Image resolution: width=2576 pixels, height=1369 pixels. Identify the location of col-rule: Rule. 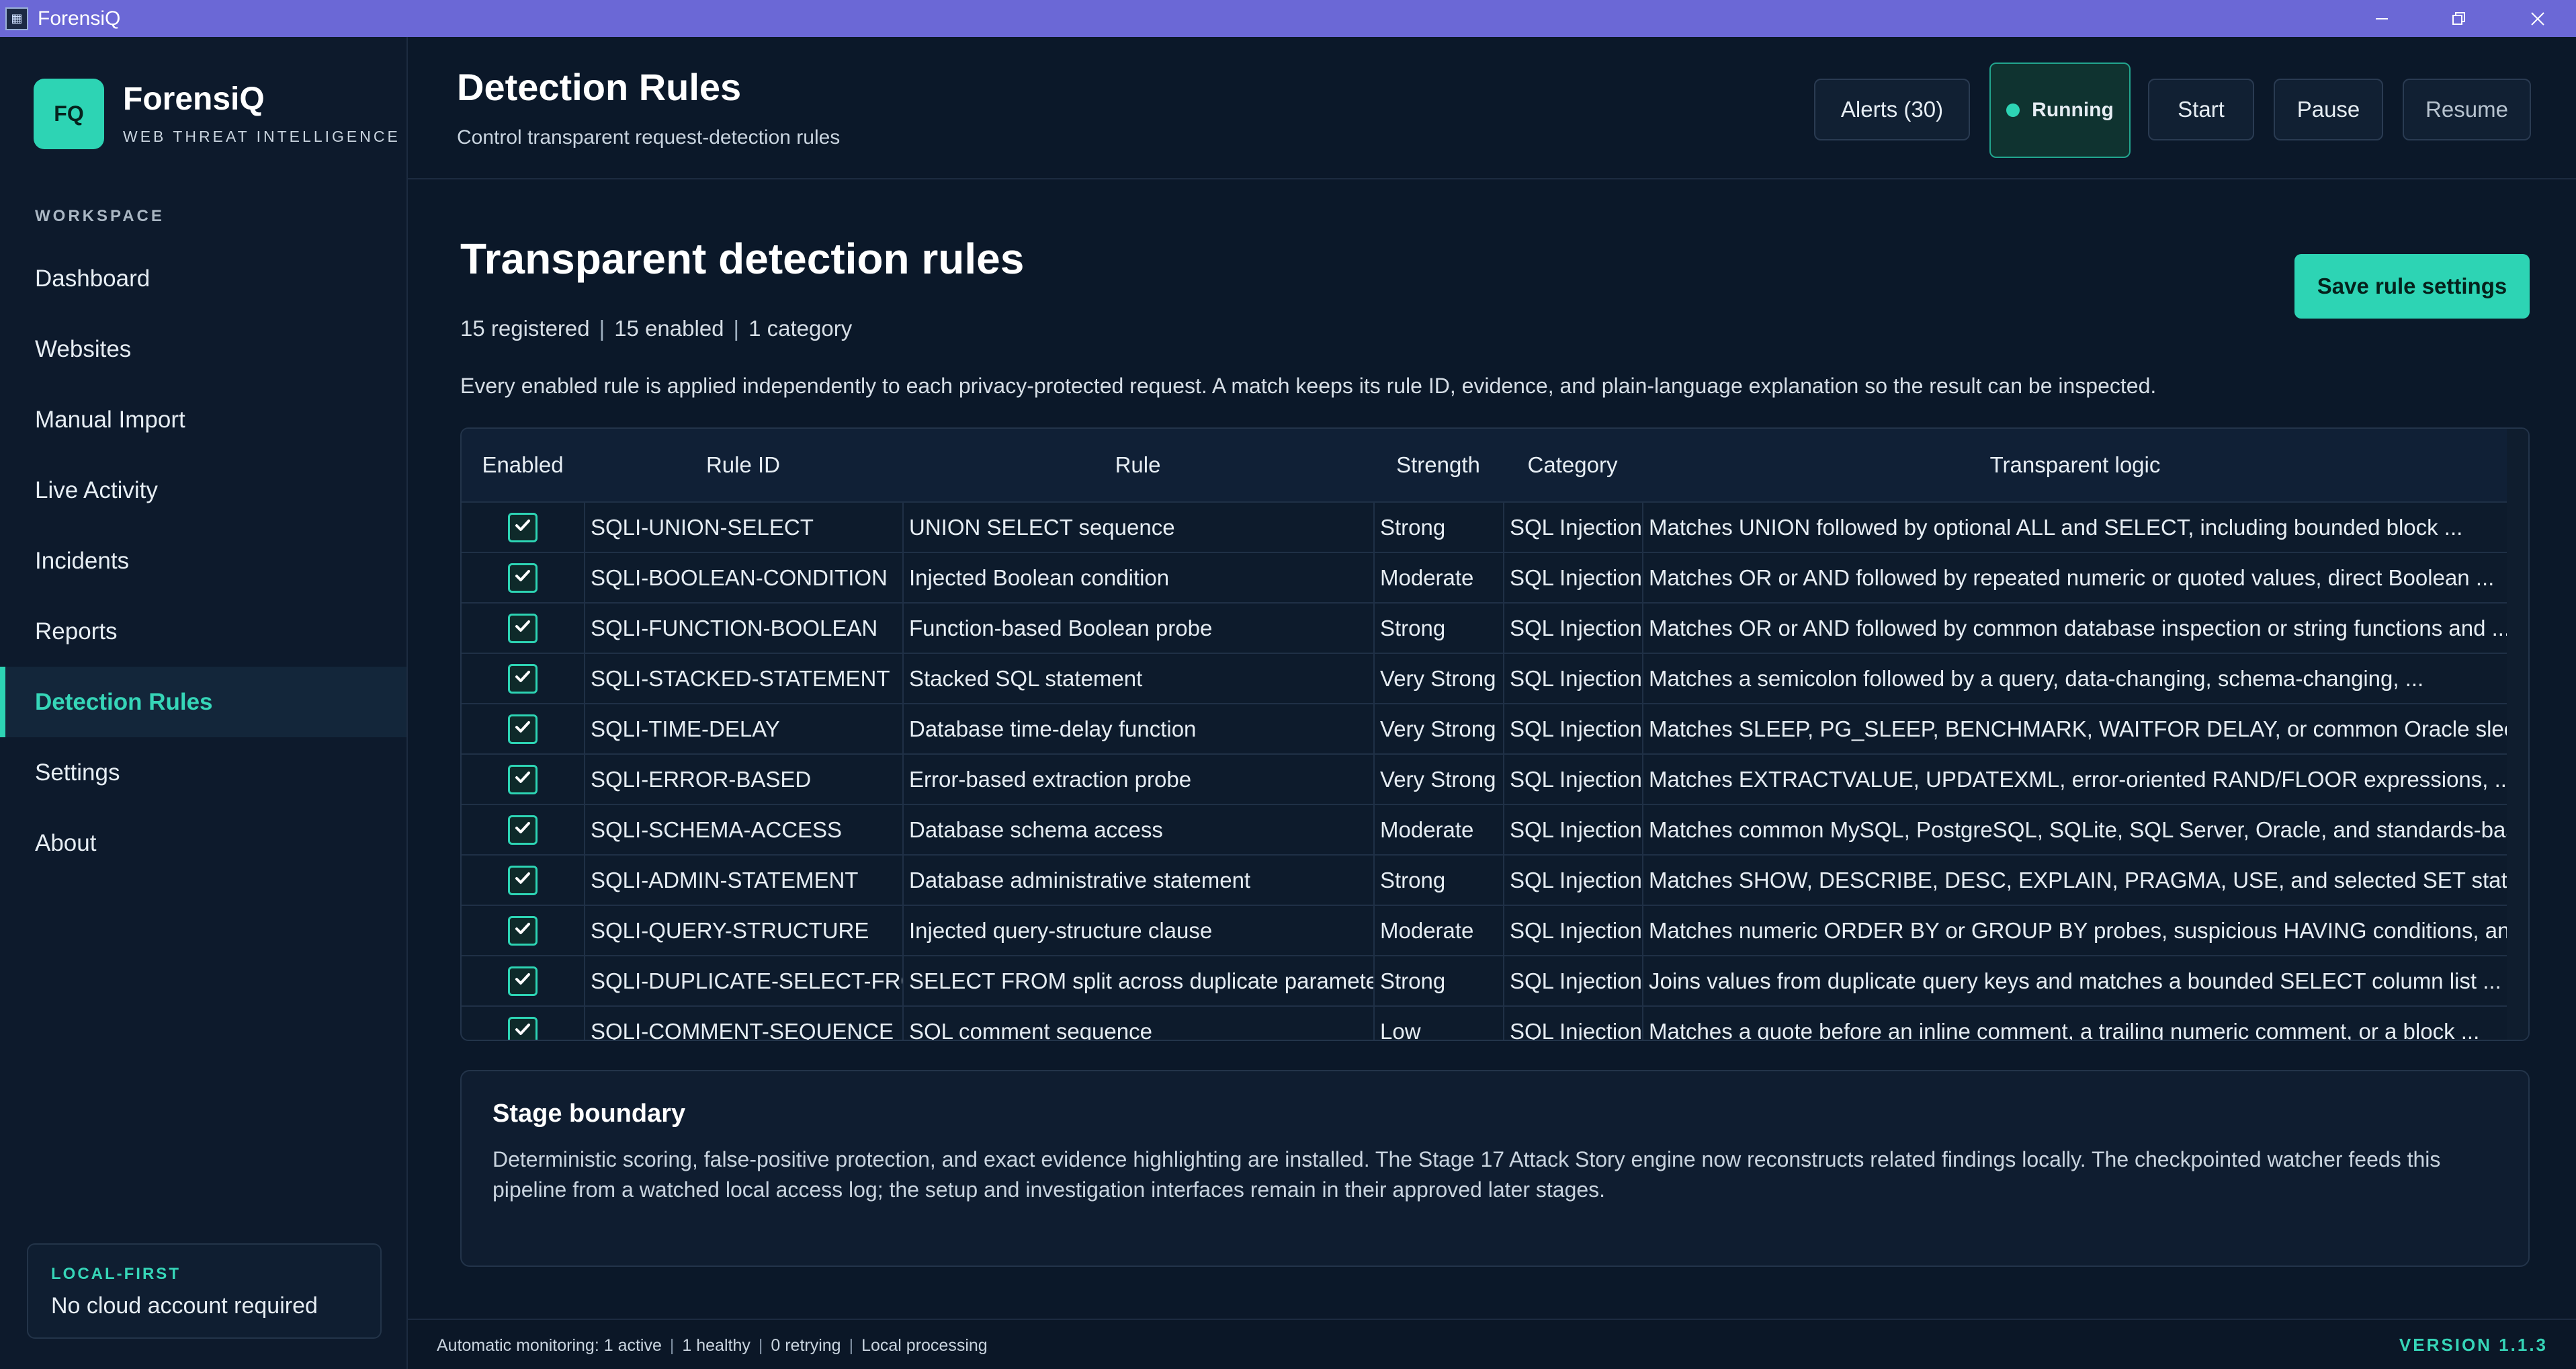
(1137, 465).